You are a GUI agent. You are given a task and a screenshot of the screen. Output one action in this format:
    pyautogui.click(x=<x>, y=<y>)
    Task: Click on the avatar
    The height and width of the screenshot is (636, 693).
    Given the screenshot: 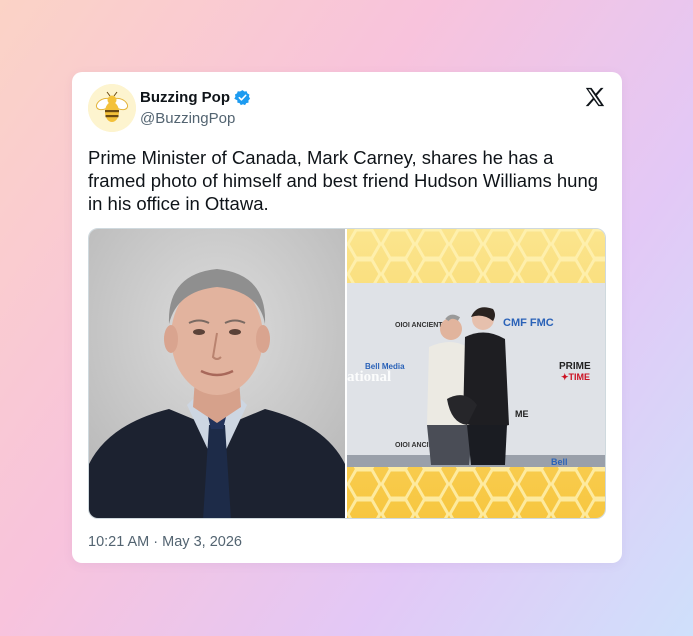 What is the action you would take?
    pyautogui.click(x=112, y=108)
    